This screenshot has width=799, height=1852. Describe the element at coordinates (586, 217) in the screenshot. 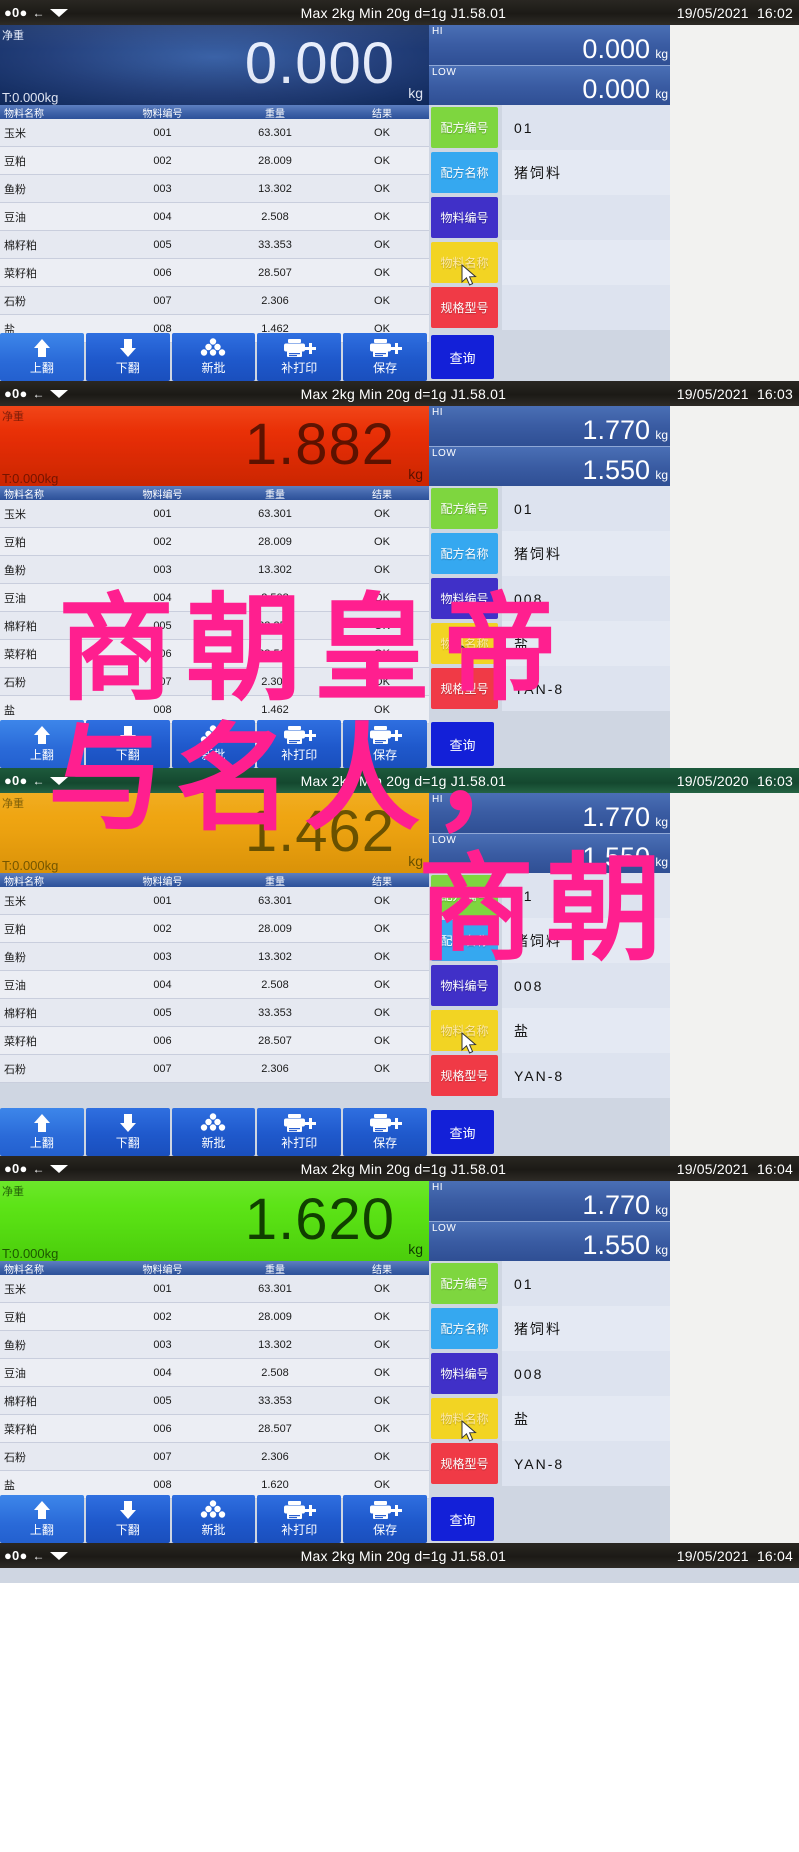

I see `field-value-material-no` at that location.